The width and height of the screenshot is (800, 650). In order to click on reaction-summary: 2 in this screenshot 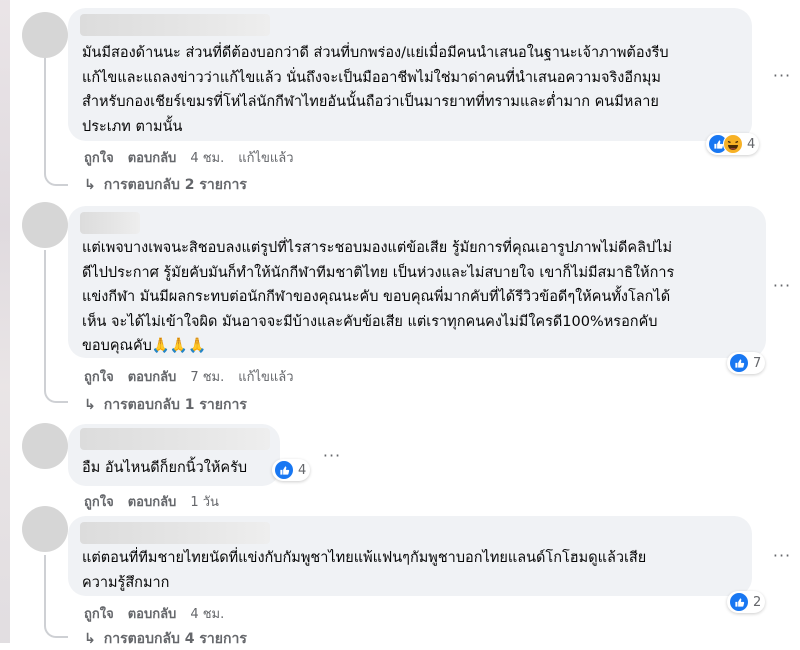, I will do `click(746, 602)`.